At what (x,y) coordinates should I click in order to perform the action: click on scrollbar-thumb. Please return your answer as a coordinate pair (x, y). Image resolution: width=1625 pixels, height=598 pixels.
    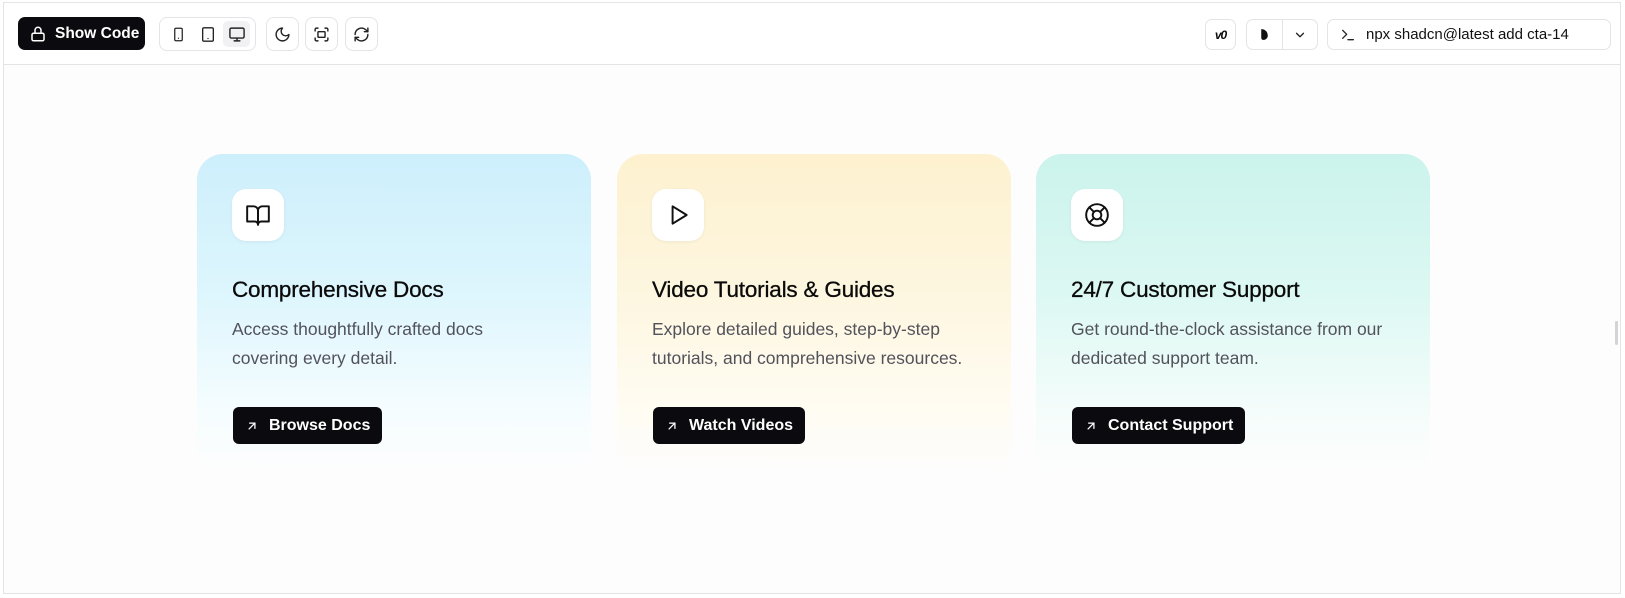
    Looking at the image, I should click on (1616, 333).